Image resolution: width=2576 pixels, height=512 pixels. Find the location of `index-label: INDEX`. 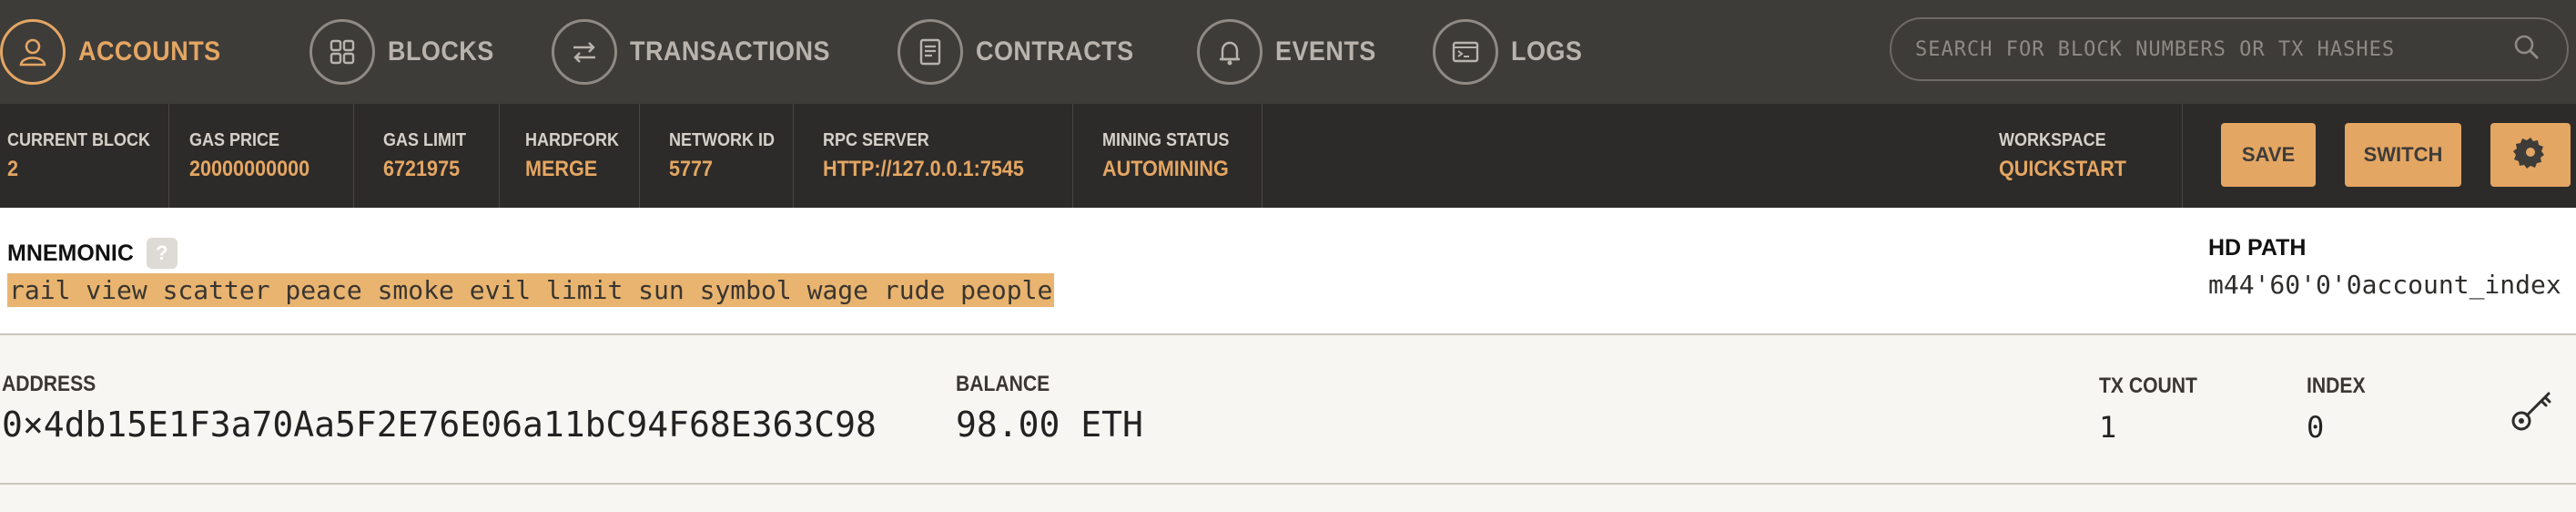

index-label: INDEX is located at coordinates (2336, 386).